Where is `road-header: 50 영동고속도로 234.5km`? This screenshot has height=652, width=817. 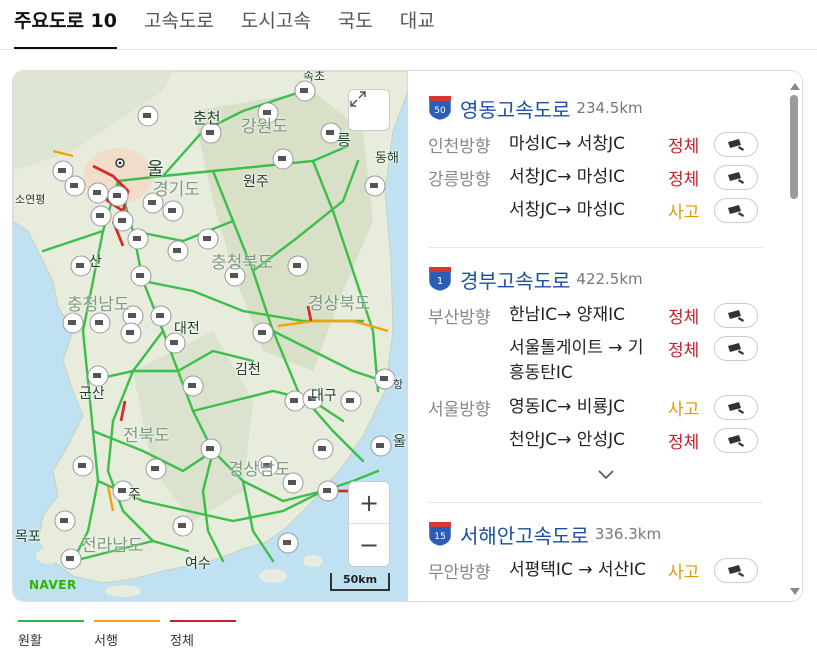
road-header: 50 영동고속도로 234.5km is located at coordinates (595, 108).